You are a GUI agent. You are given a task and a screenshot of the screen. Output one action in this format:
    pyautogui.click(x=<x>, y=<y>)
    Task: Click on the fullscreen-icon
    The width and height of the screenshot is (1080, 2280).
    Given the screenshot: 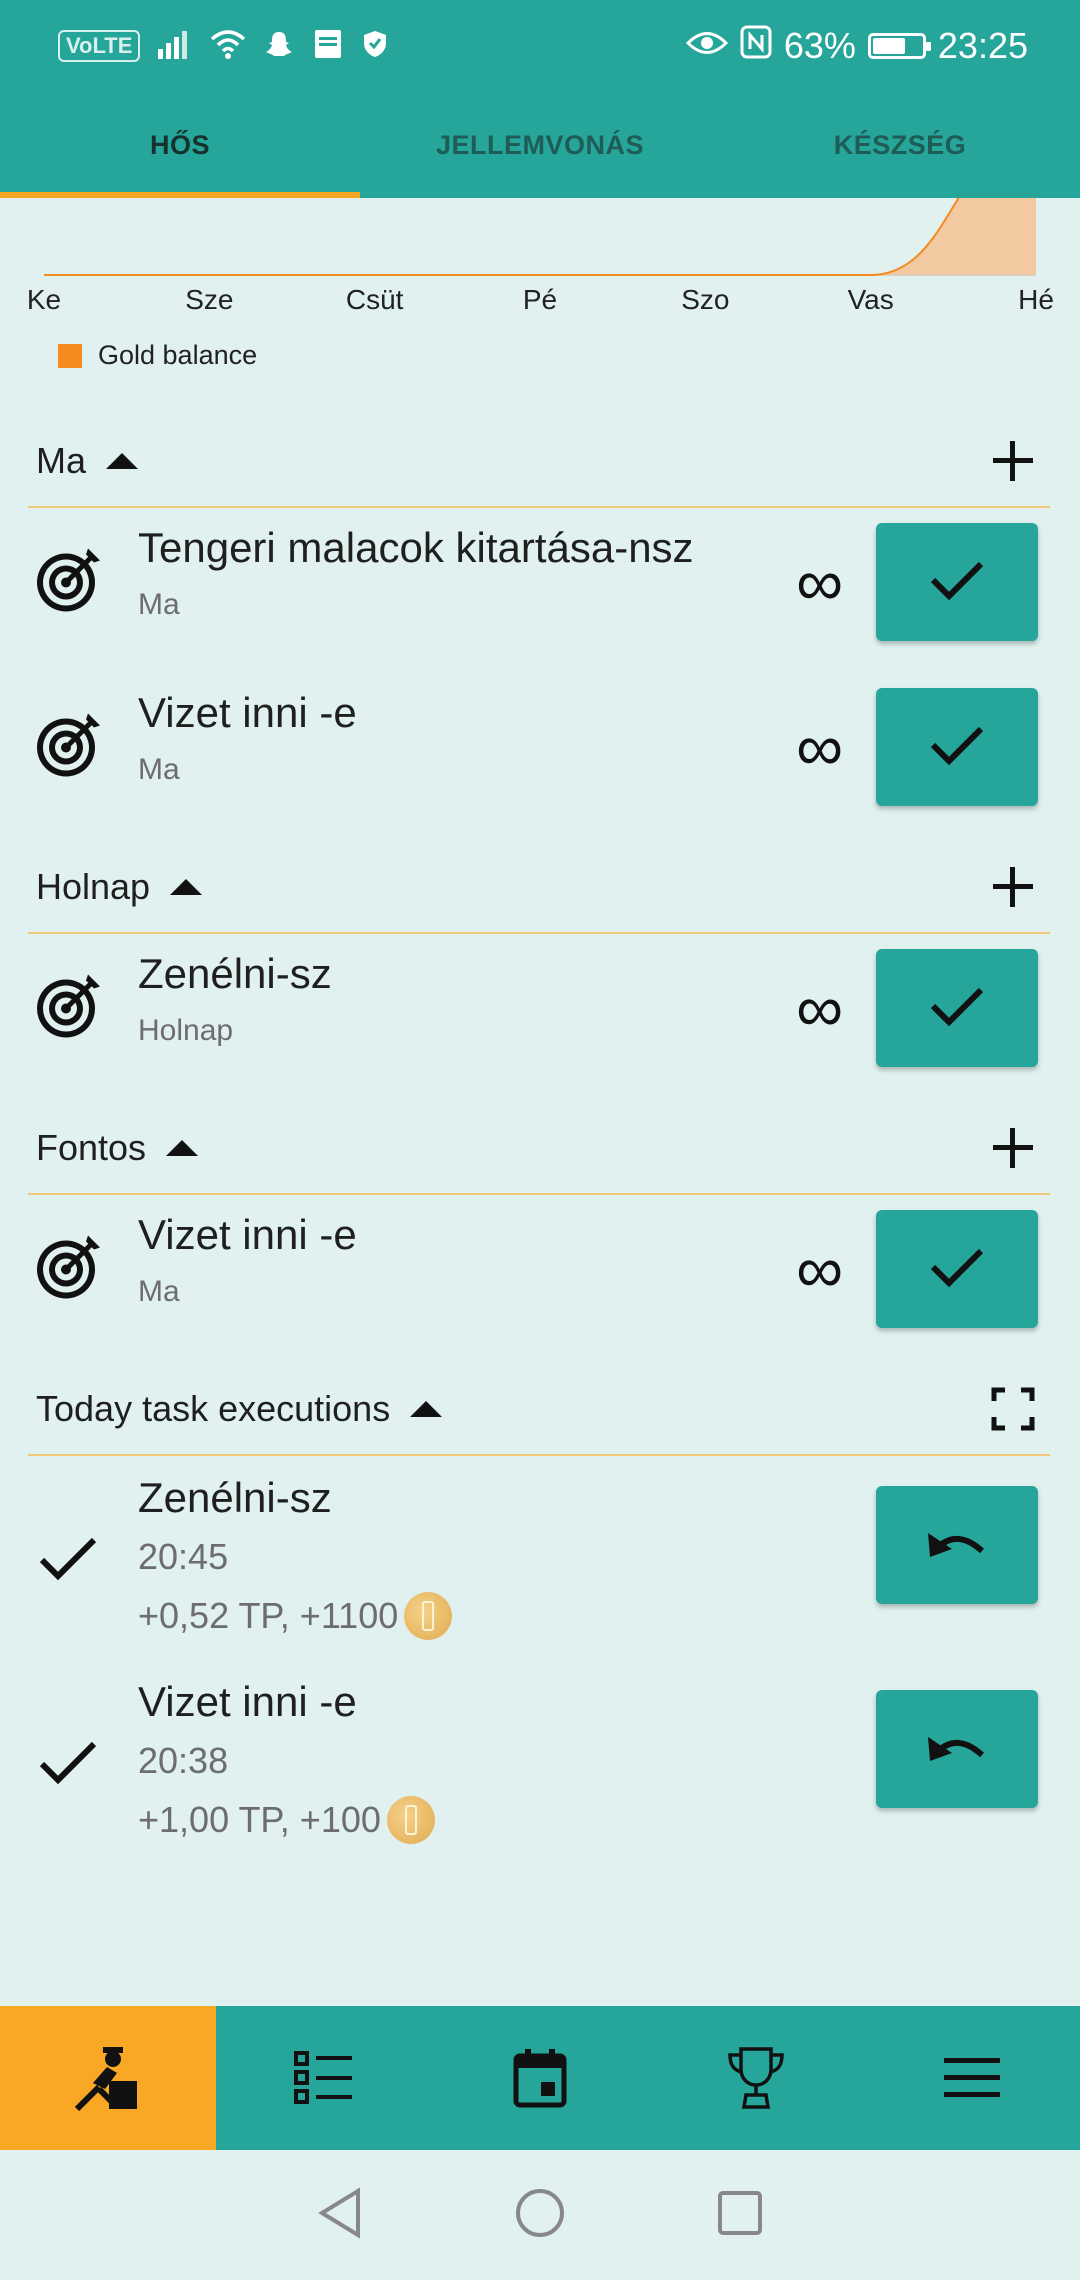 What is the action you would take?
    pyautogui.click(x=1013, y=1409)
    